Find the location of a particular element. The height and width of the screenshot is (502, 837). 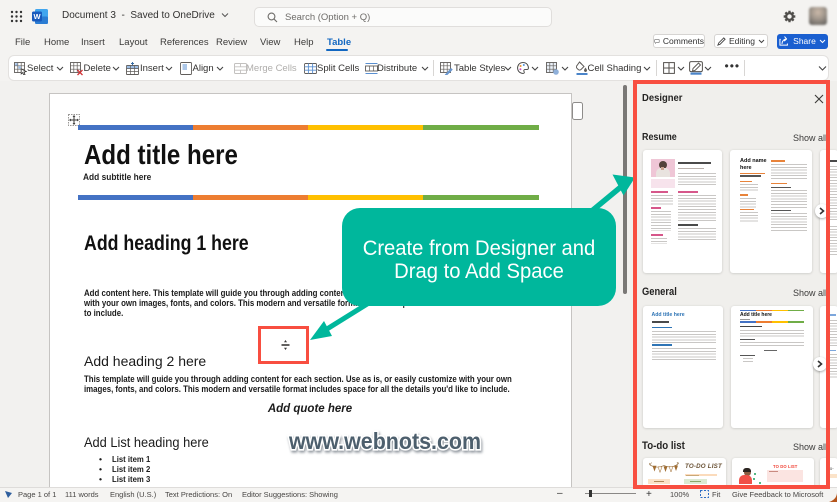

svg-text: W is located at coordinates (37, 16).